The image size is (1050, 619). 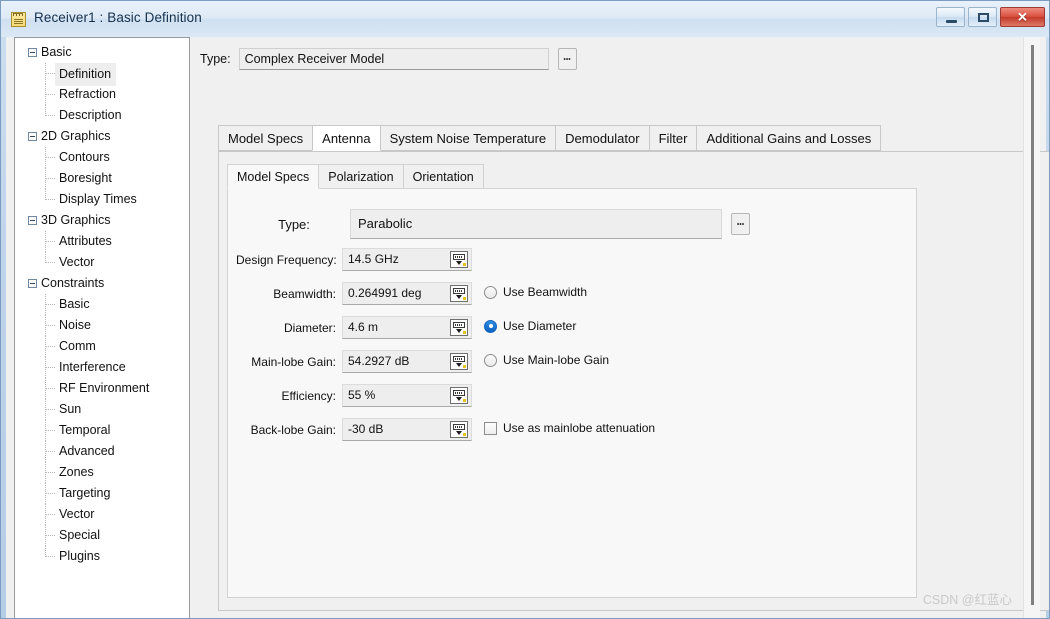 I want to click on tree-item-zones: Zones, so click(x=102, y=472).